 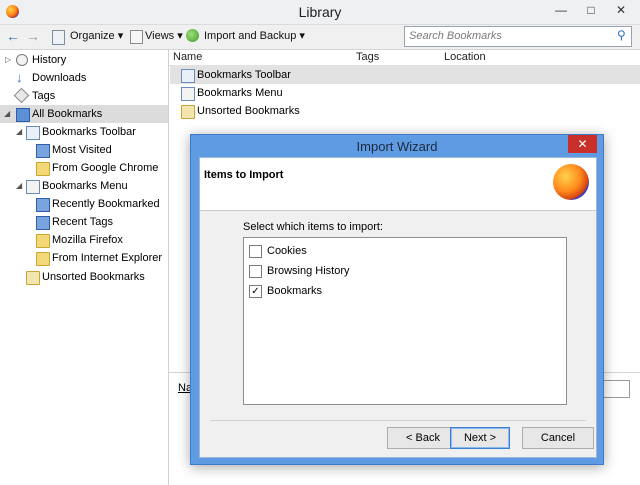 What do you see at coordinates (404, 58) in the screenshot?
I see `column-header: Name Tags Location` at bounding box center [404, 58].